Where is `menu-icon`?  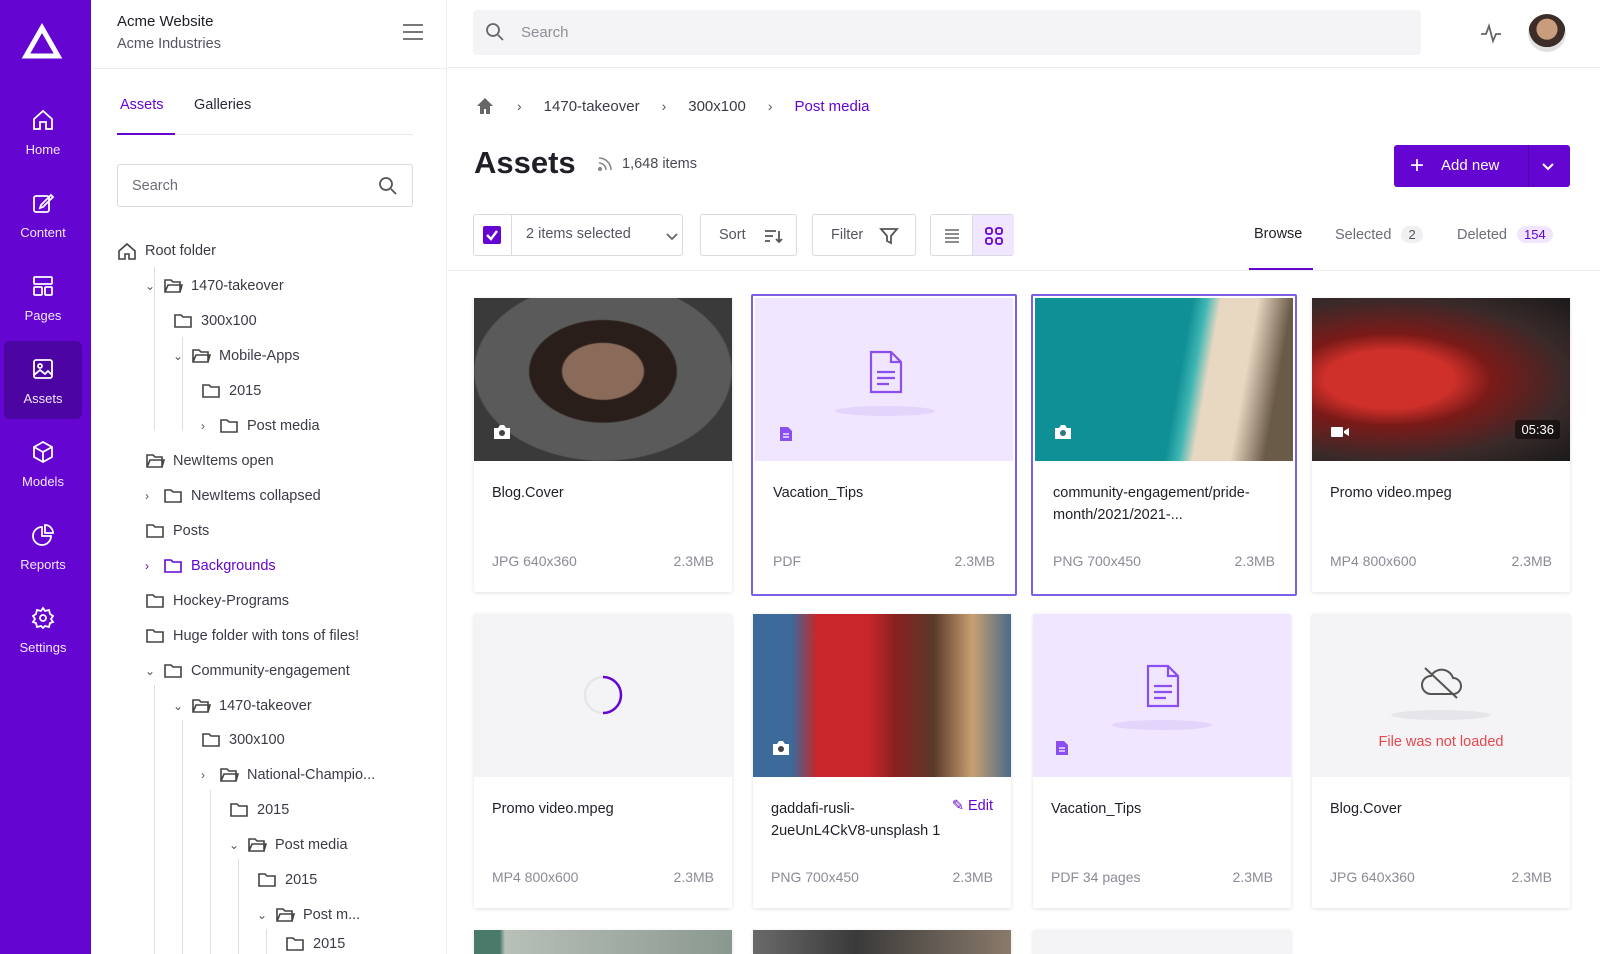
menu-icon is located at coordinates (413, 32).